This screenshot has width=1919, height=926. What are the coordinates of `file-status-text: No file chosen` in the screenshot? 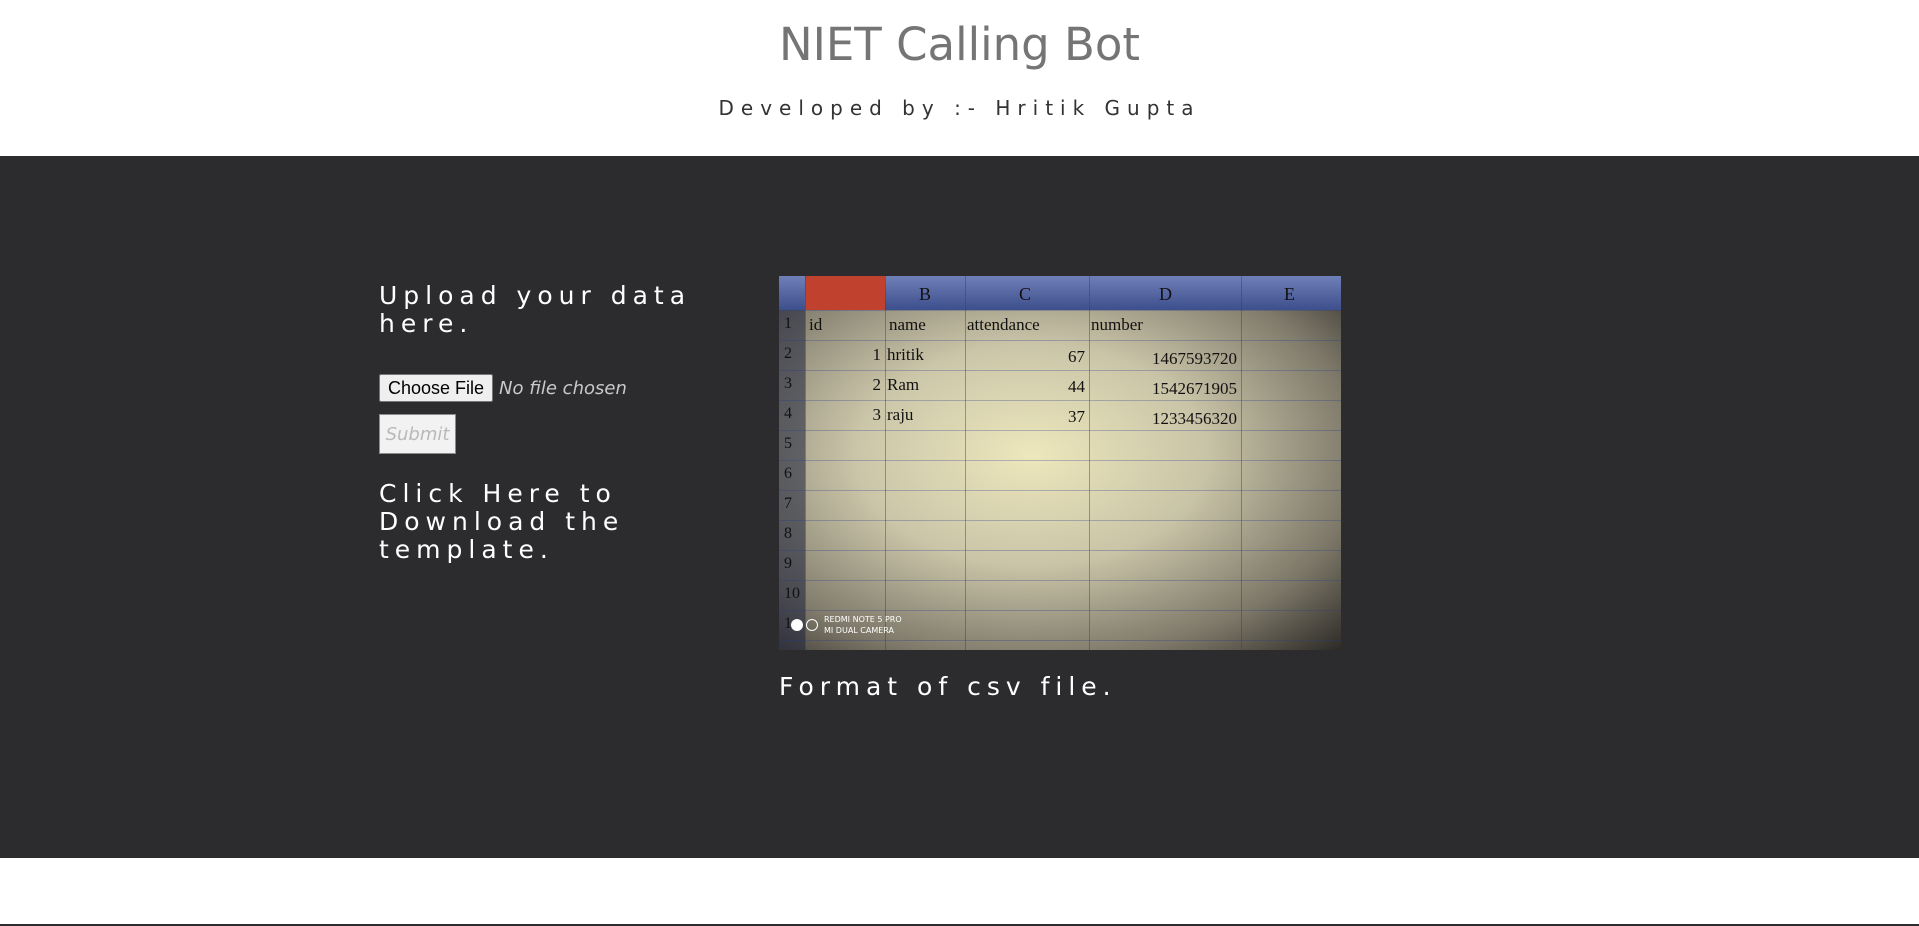 It's located at (563, 388).